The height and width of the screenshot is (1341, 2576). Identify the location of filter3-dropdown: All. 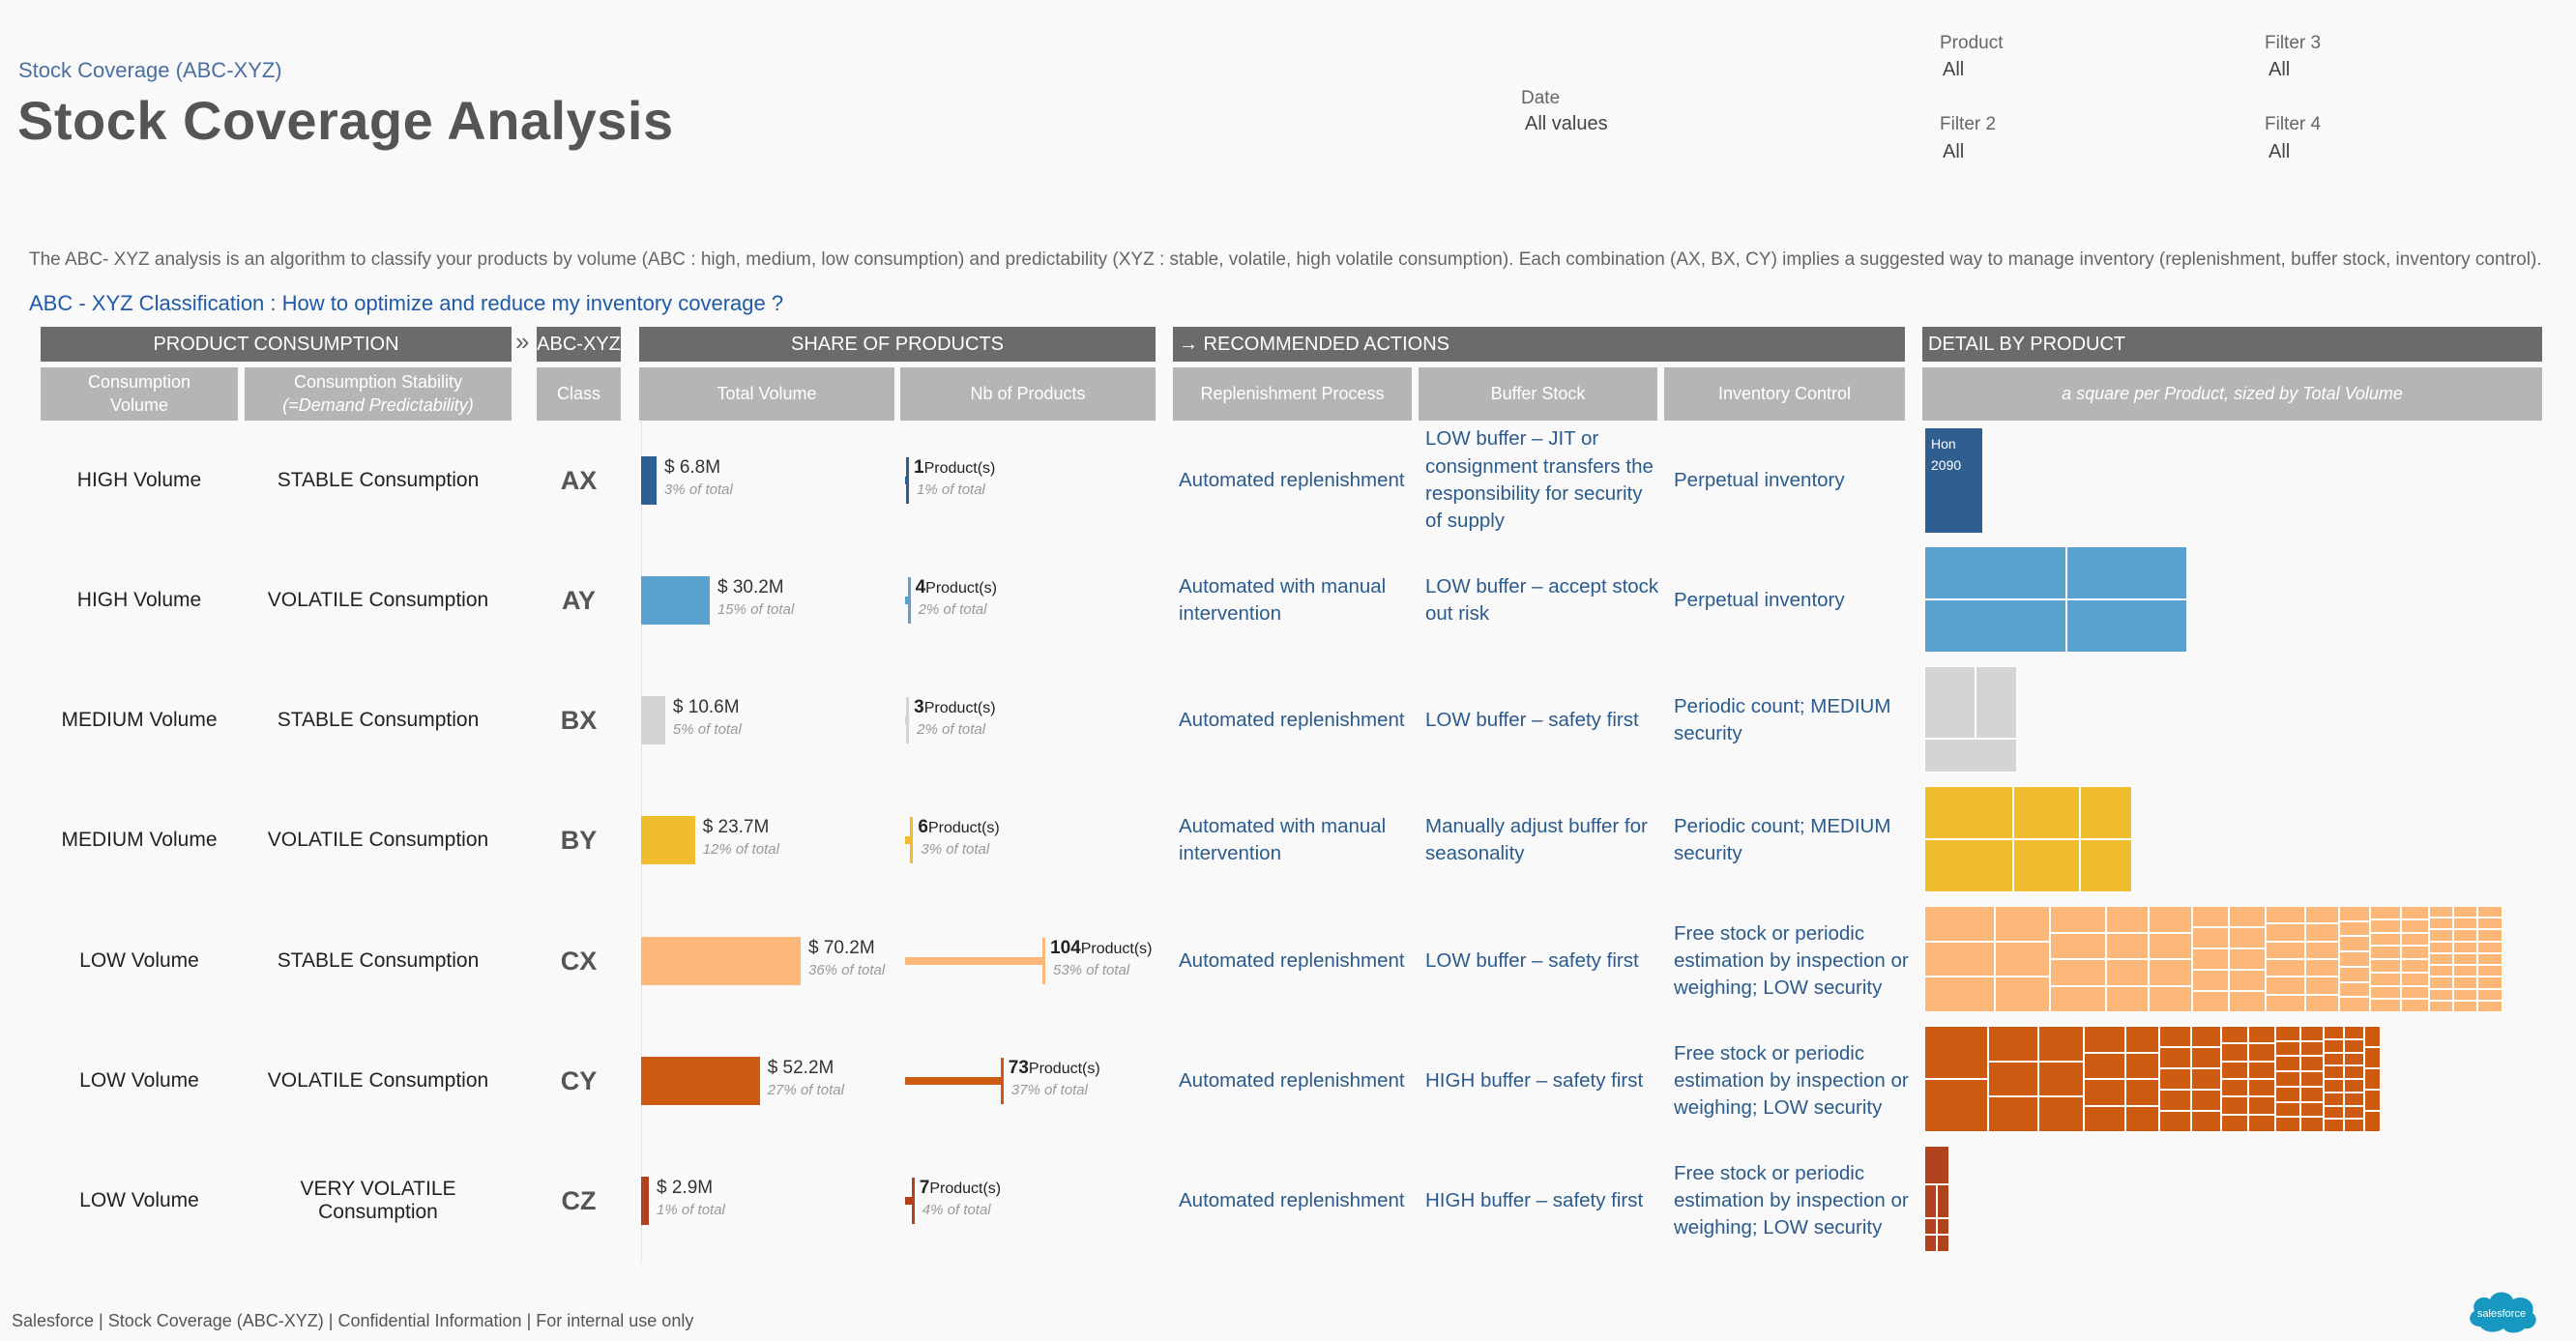
(2279, 70).